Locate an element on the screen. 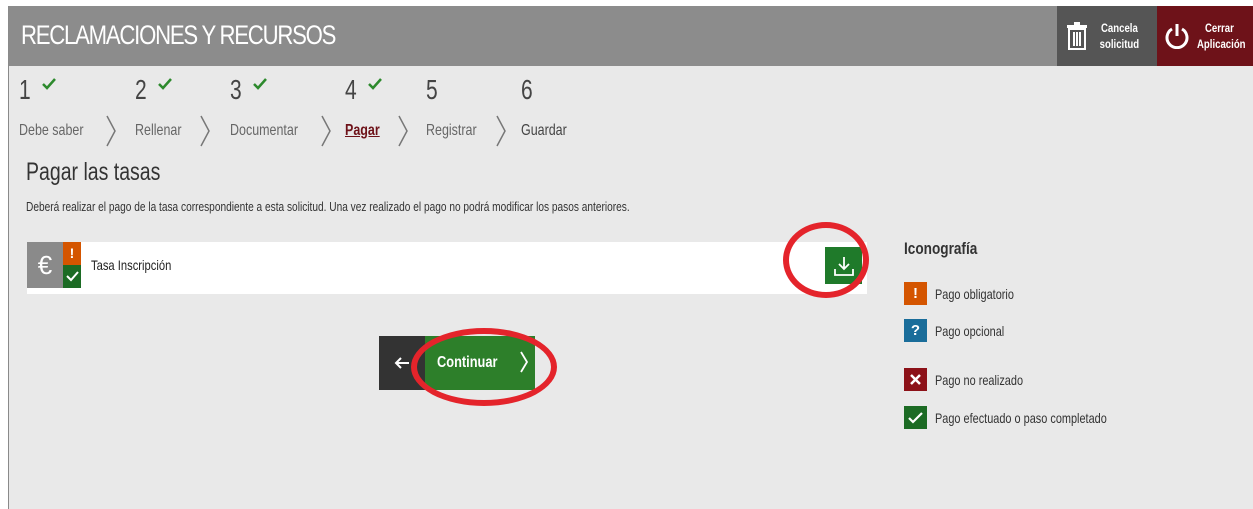  step-number: 6 is located at coordinates (527, 89).